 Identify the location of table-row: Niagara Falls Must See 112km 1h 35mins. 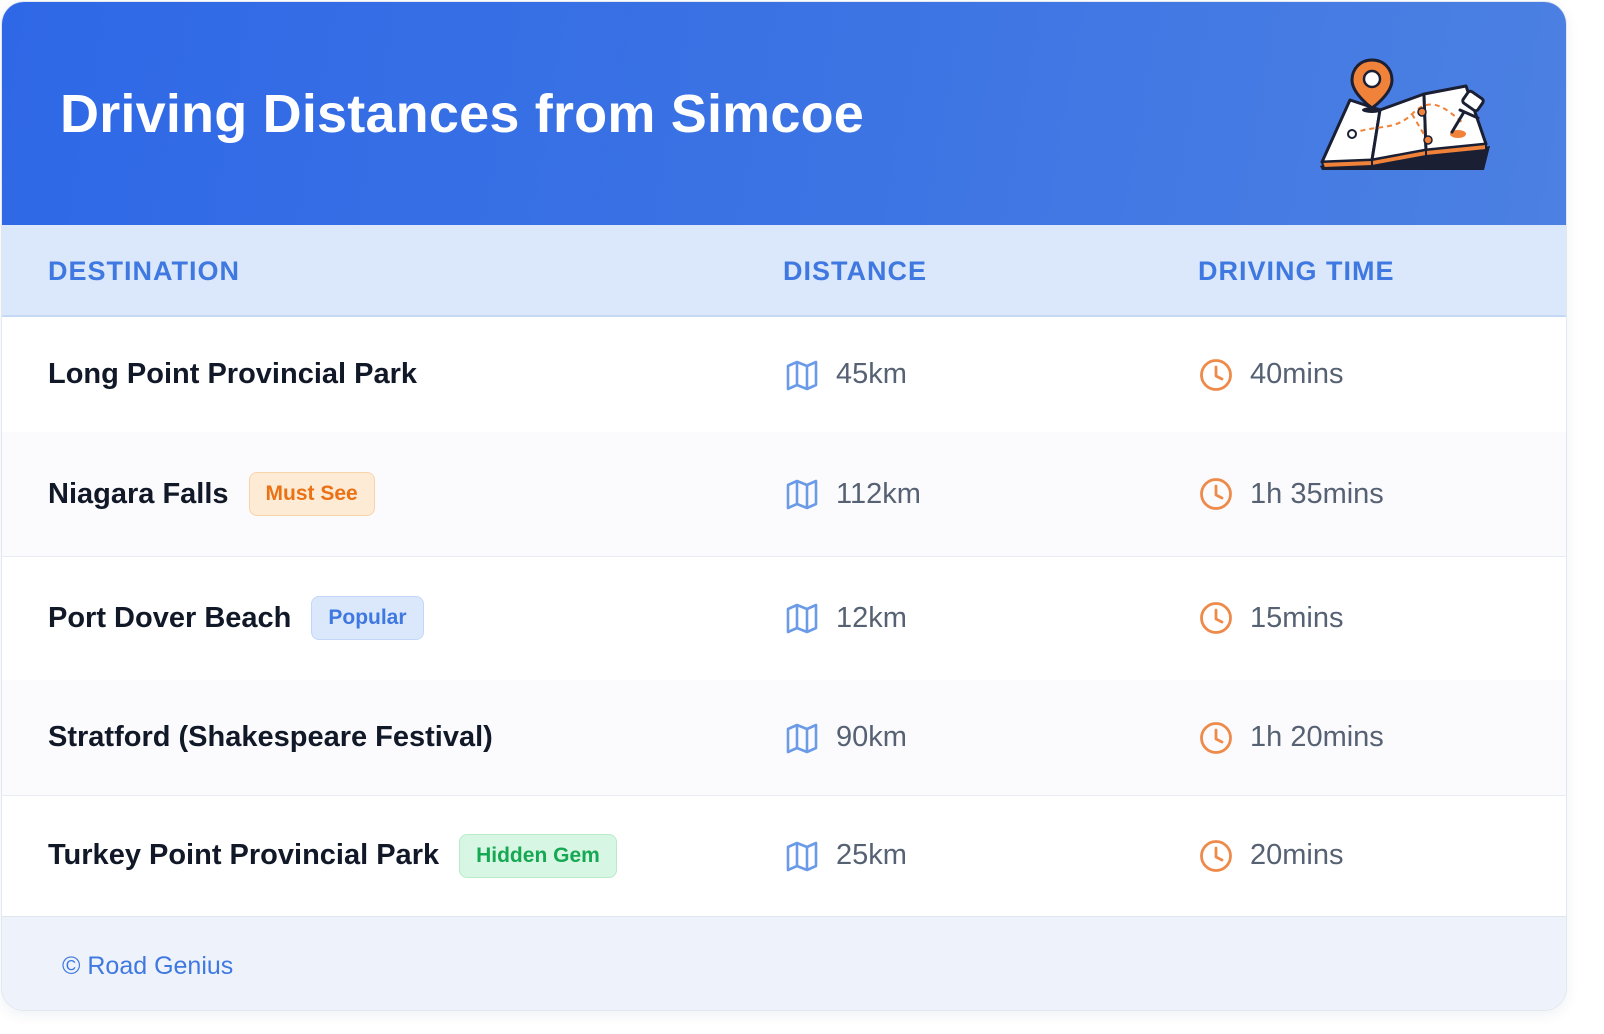
(784, 494).